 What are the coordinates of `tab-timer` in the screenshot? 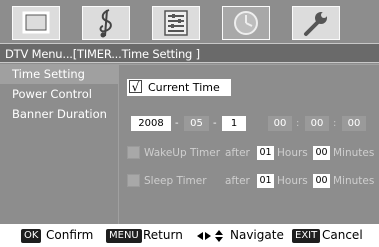 It's located at (246, 23).